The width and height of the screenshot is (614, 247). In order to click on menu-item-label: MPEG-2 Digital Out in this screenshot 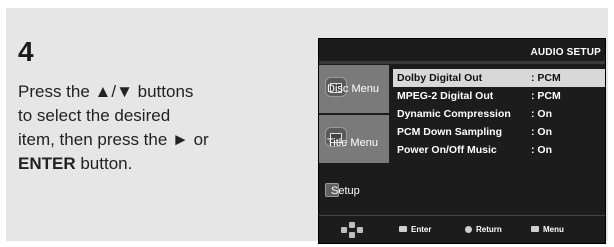, I will do `click(445, 96)`.